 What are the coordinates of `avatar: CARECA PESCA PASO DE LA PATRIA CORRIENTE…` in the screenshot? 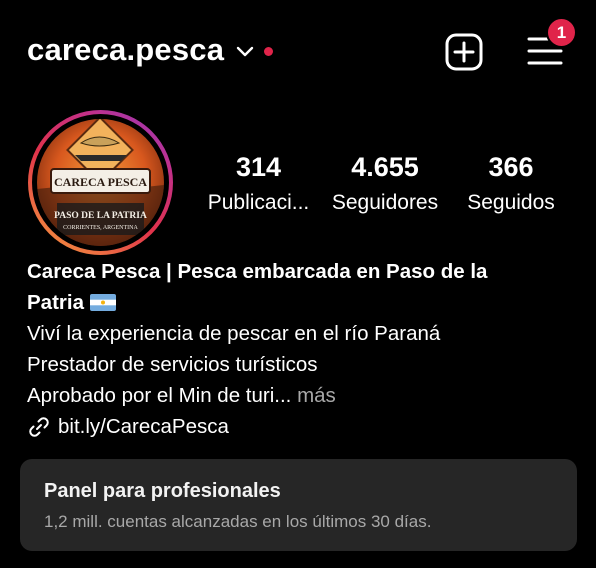 It's located at (100, 182).